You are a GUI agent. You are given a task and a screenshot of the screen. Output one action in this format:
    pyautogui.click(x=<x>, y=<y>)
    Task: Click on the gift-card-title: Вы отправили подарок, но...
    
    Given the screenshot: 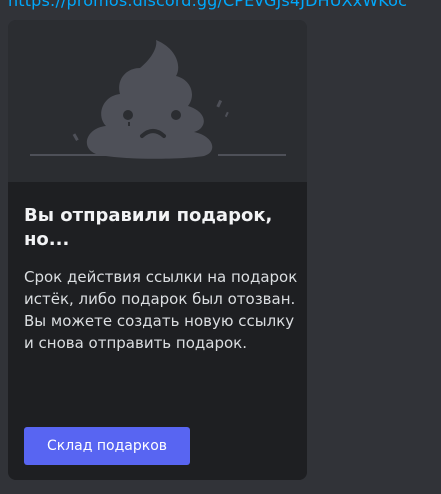 What is the action you would take?
    pyautogui.click(x=148, y=227)
    